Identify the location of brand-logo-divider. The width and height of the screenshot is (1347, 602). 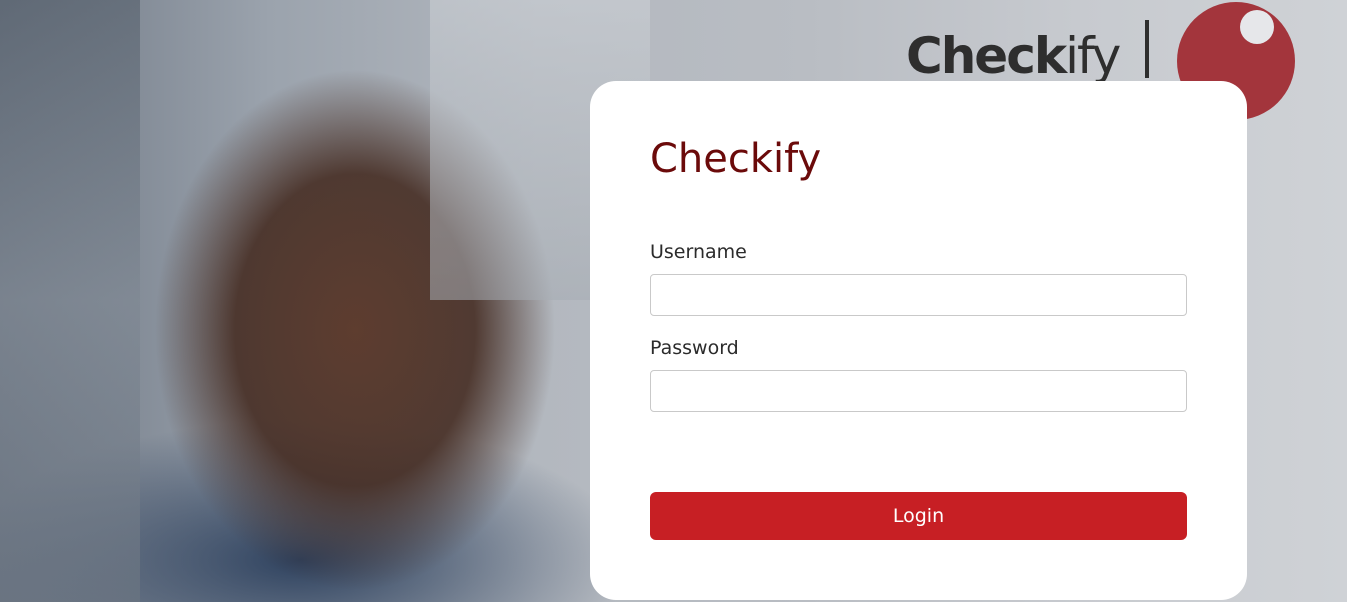
(1147, 49).